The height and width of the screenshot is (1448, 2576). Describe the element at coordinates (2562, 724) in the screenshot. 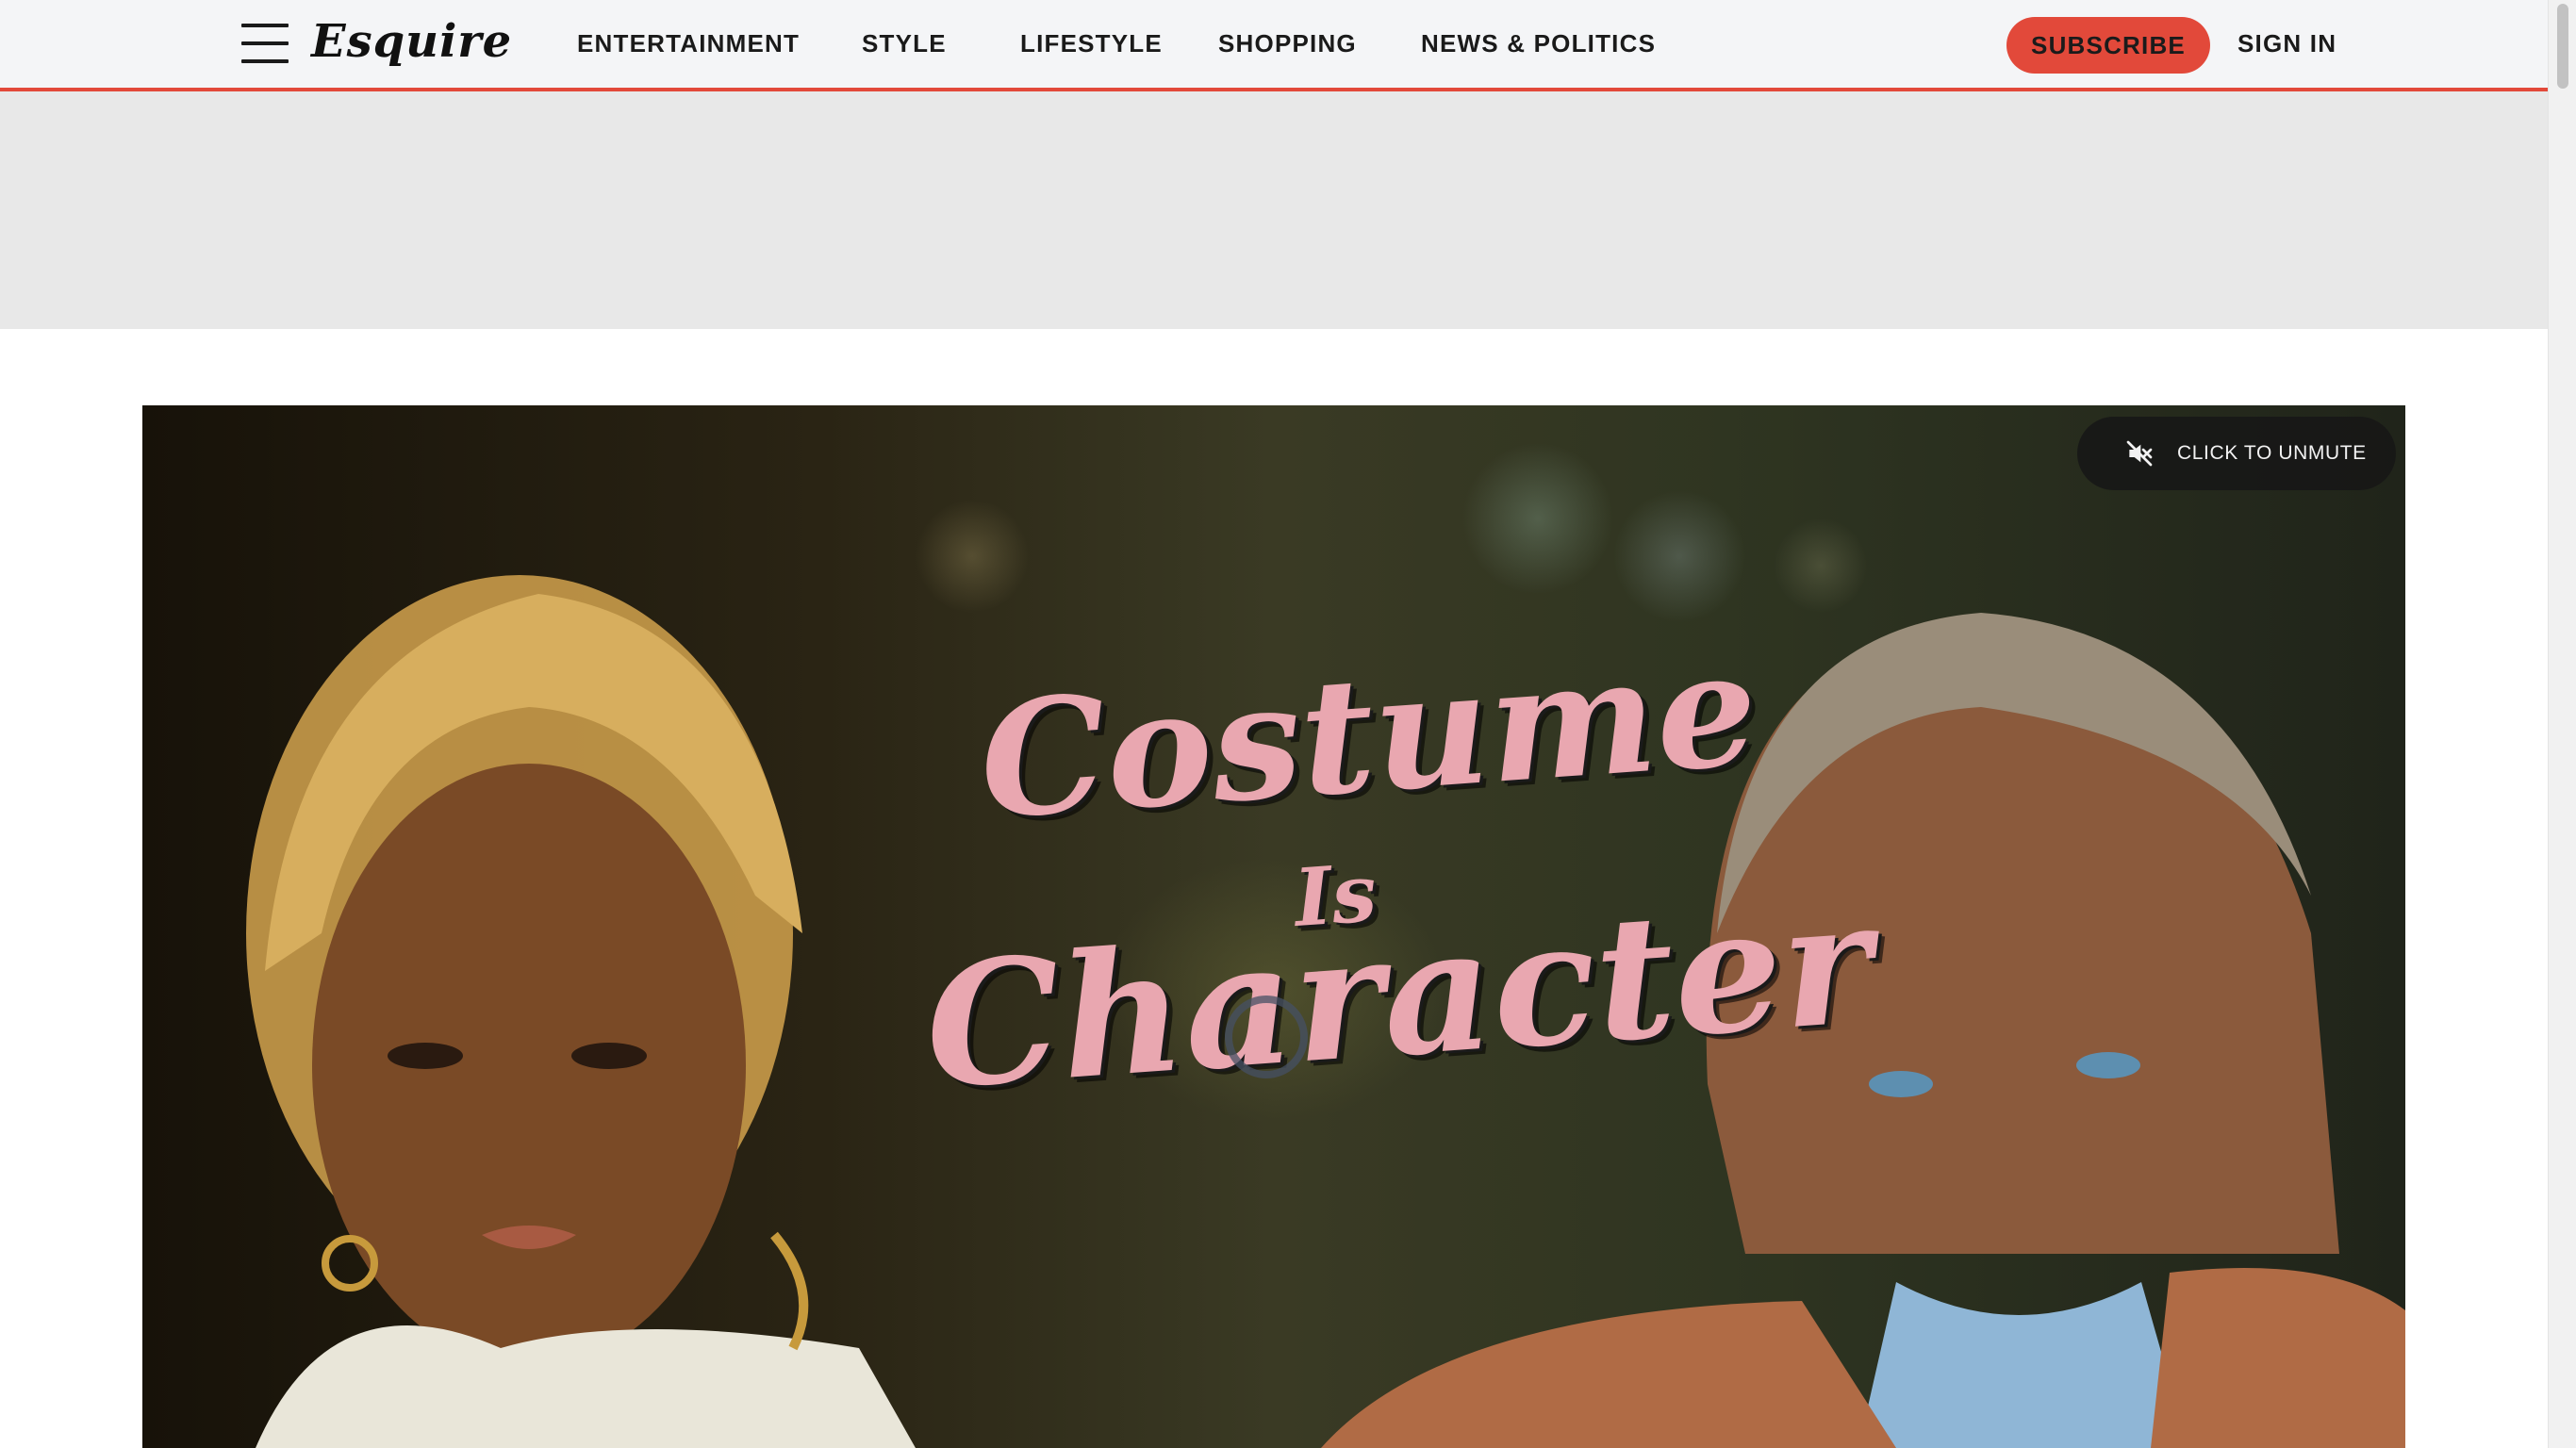

I see `page-scrollbar` at that location.